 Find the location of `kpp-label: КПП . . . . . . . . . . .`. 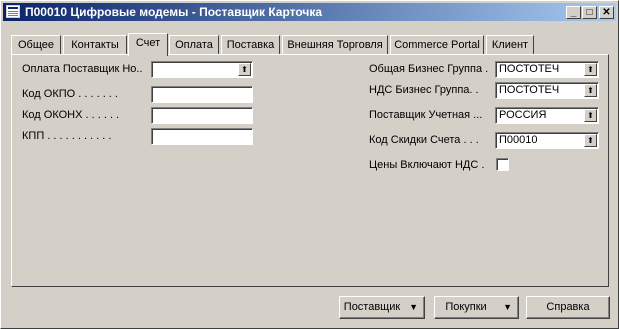

kpp-label: КПП . . . . . . . . . . . is located at coordinates (67, 136).